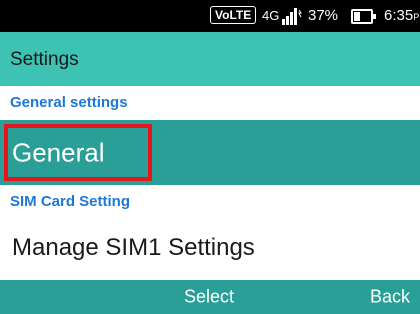 The width and height of the screenshot is (420, 314). Describe the element at coordinates (323, 15) in the screenshot. I see `battery-percent: 37%` at that location.